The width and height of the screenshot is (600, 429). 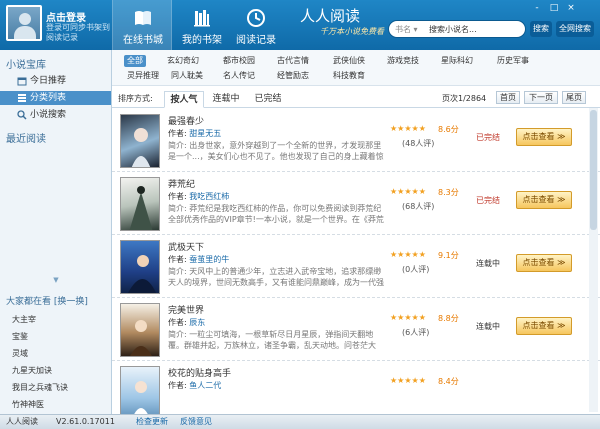 I want to click on bookshelf-icon, so click(x=202, y=18).